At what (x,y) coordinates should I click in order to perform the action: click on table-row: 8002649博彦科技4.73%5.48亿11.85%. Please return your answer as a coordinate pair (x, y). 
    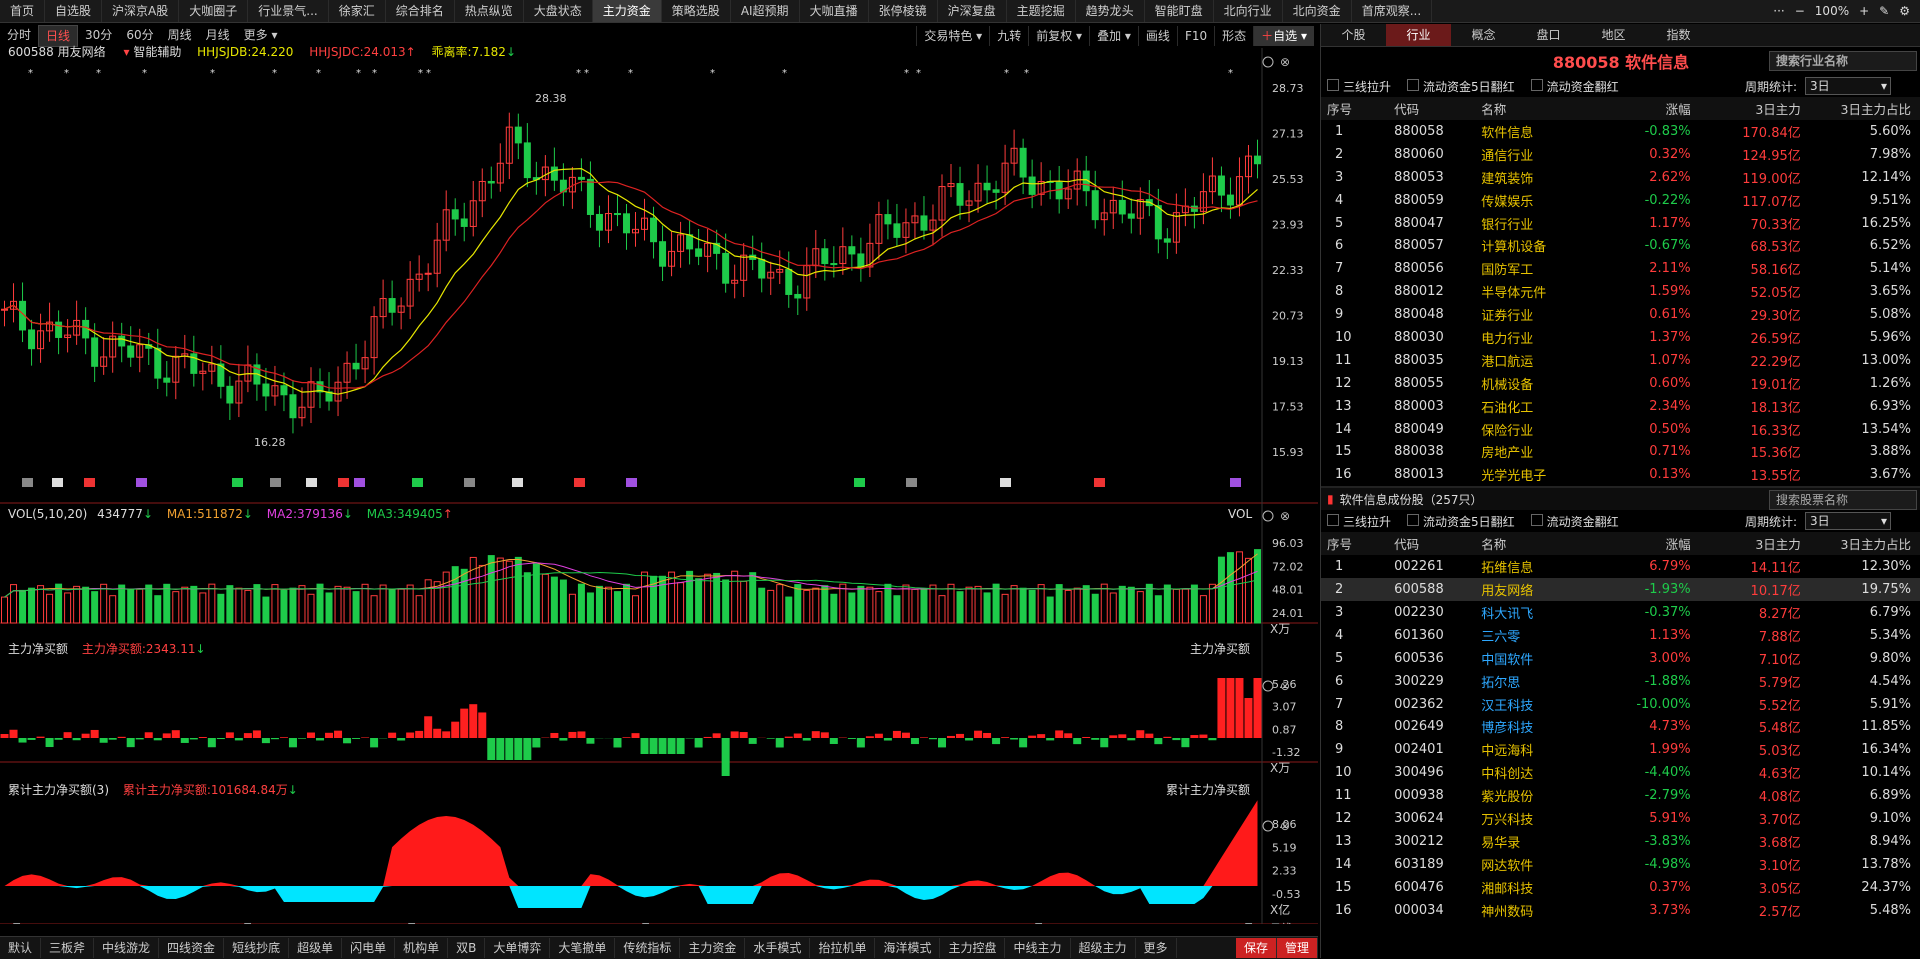
    Looking at the image, I should click on (1620, 726).